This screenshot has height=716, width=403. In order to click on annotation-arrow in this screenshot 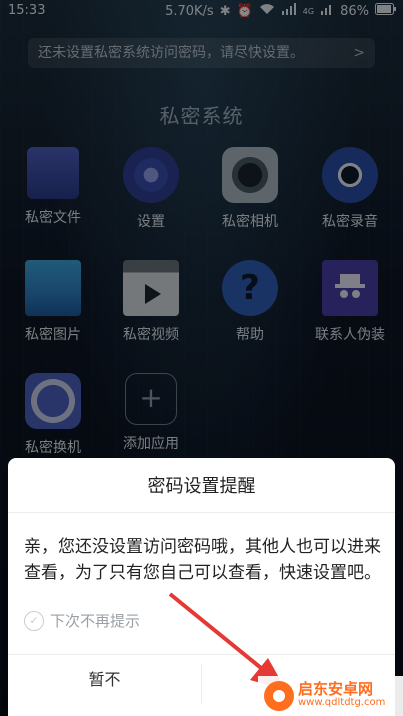, I will do `click(227, 641)`.